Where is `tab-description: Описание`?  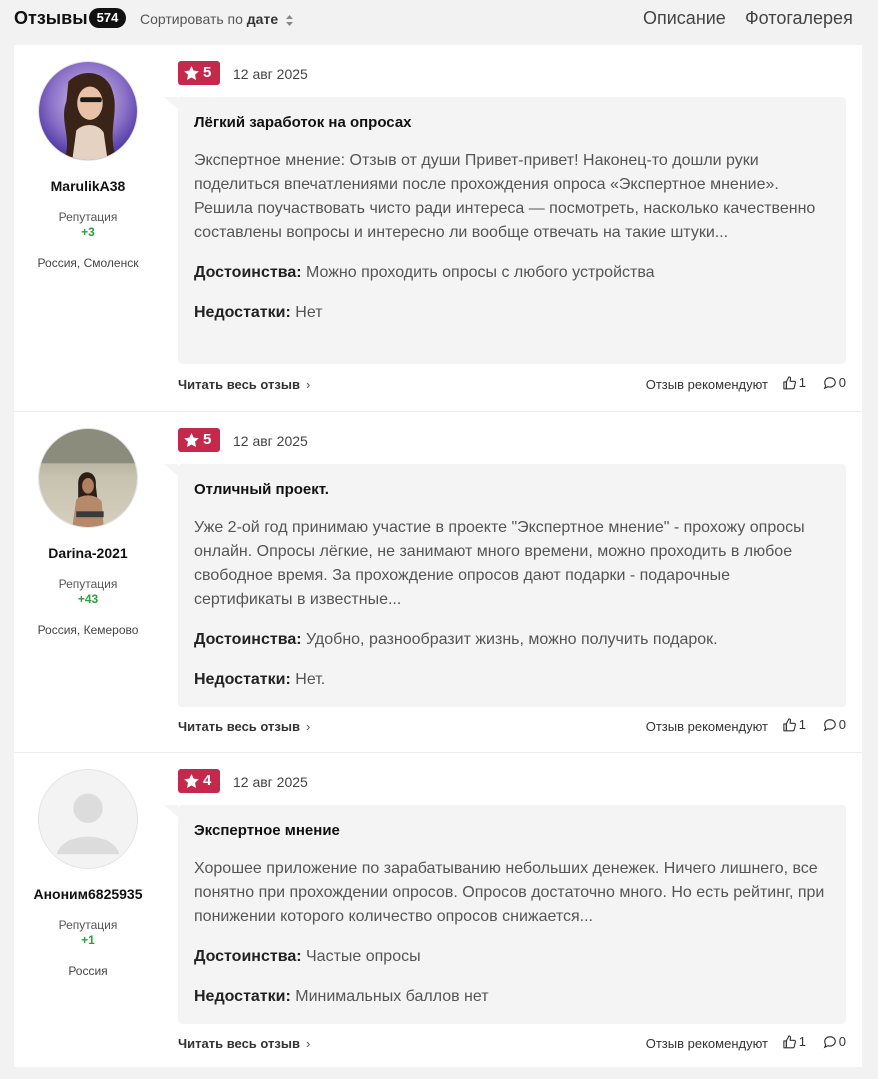 tab-description: Описание is located at coordinates (684, 18).